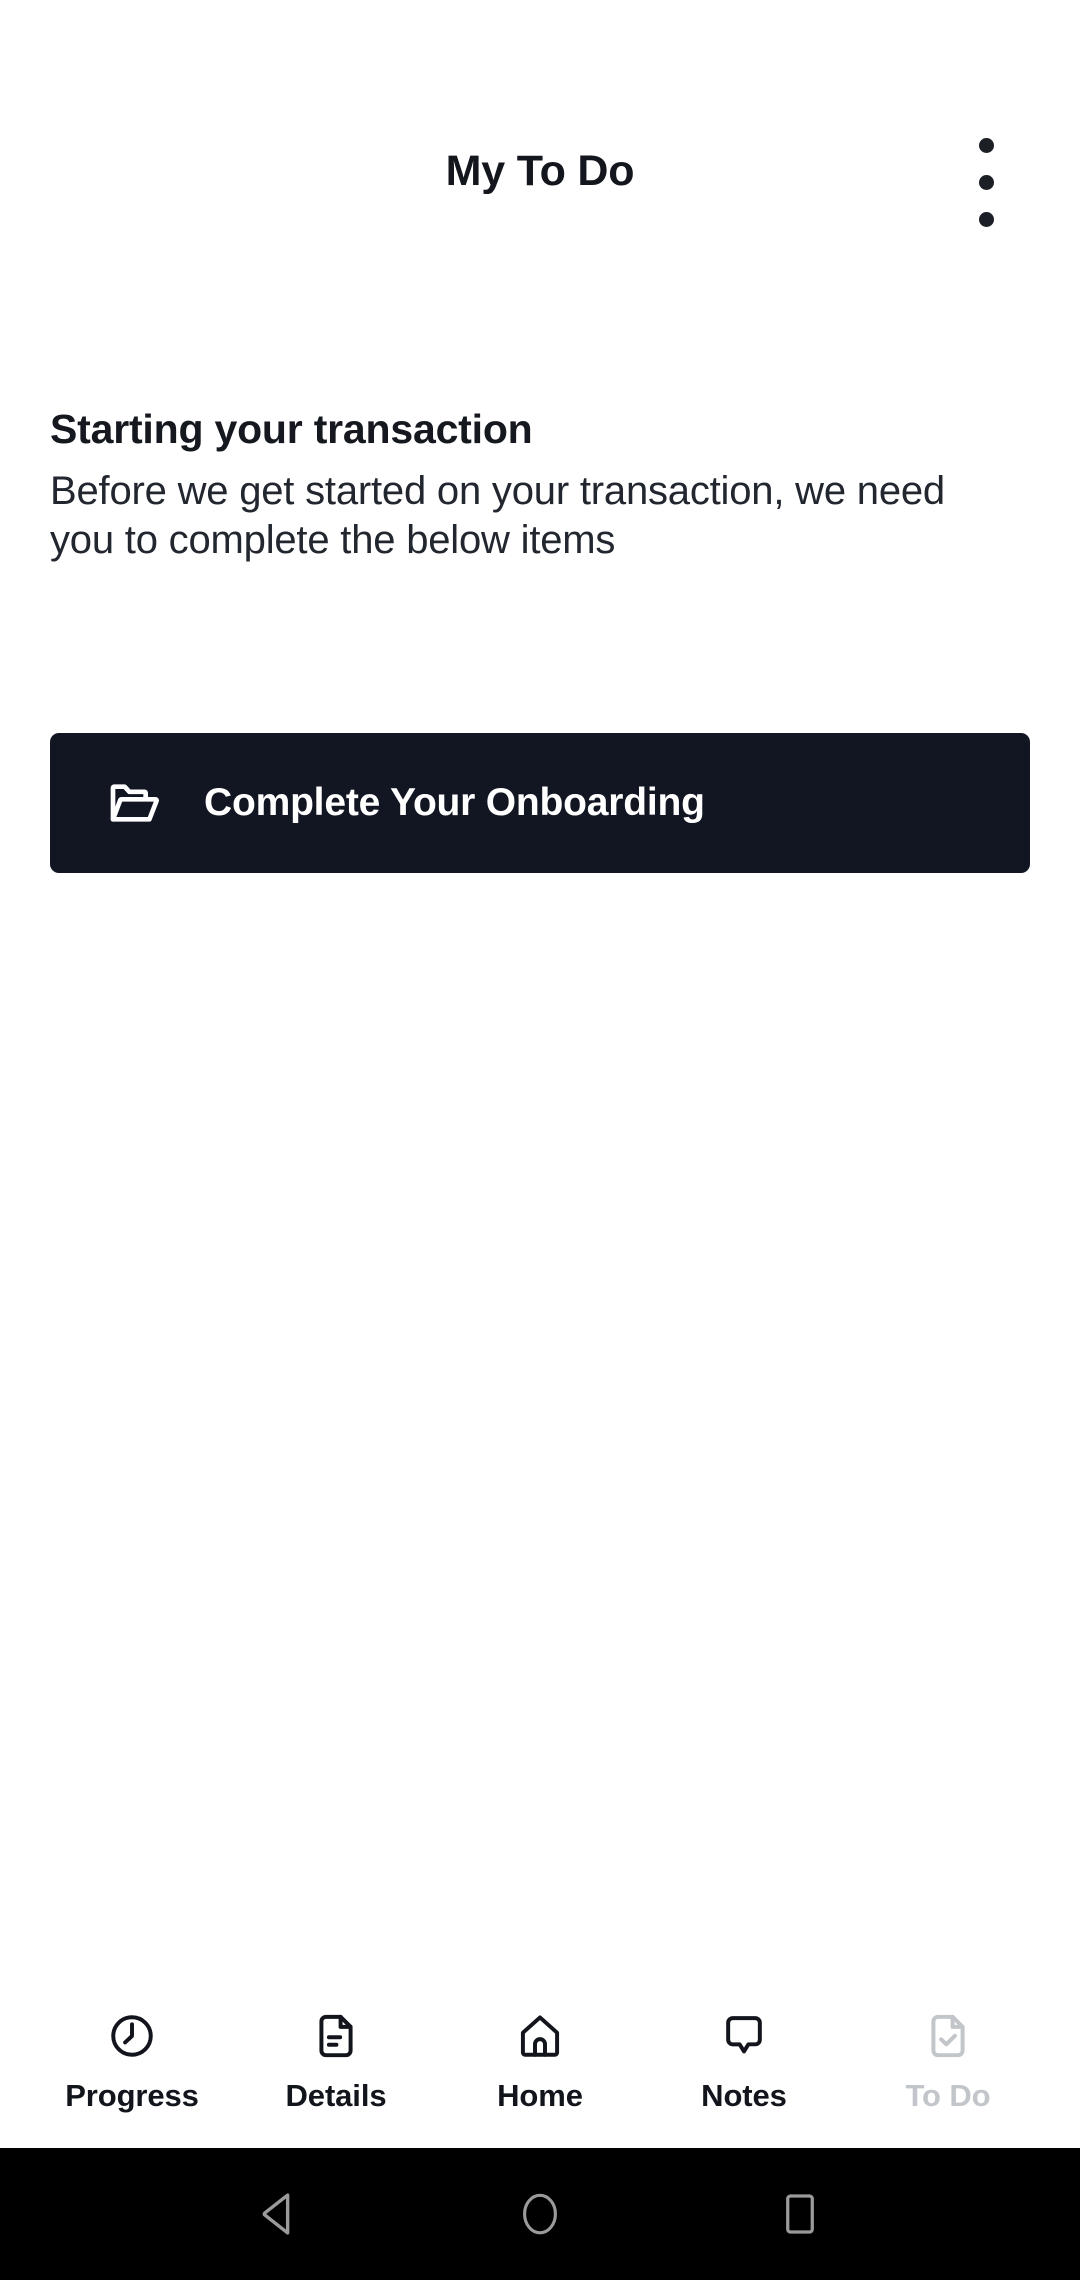  What do you see at coordinates (540, 2095) in the screenshot?
I see `tab-home-label: Home` at bounding box center [540, 2095].